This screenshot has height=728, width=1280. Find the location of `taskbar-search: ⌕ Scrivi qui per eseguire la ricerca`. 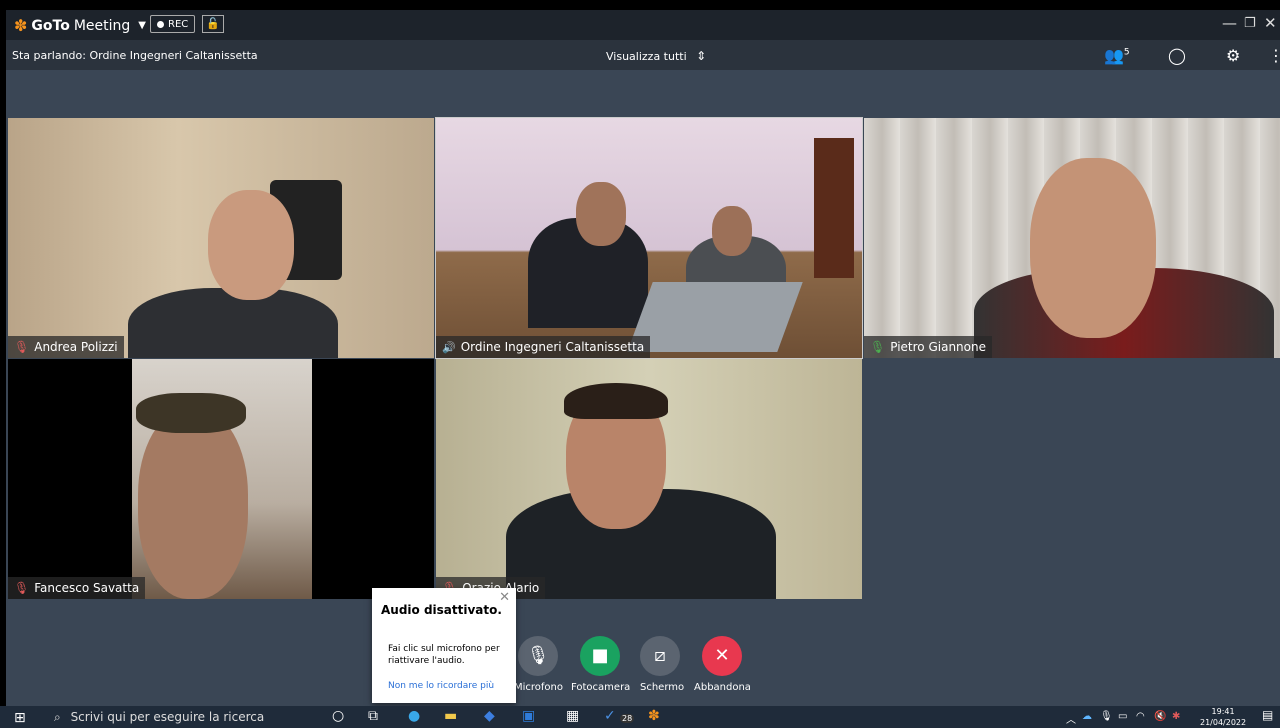

taskbar-search: ⌕ Scrivi qui per eseguire la ricerca is located at coordinates (159, 717).